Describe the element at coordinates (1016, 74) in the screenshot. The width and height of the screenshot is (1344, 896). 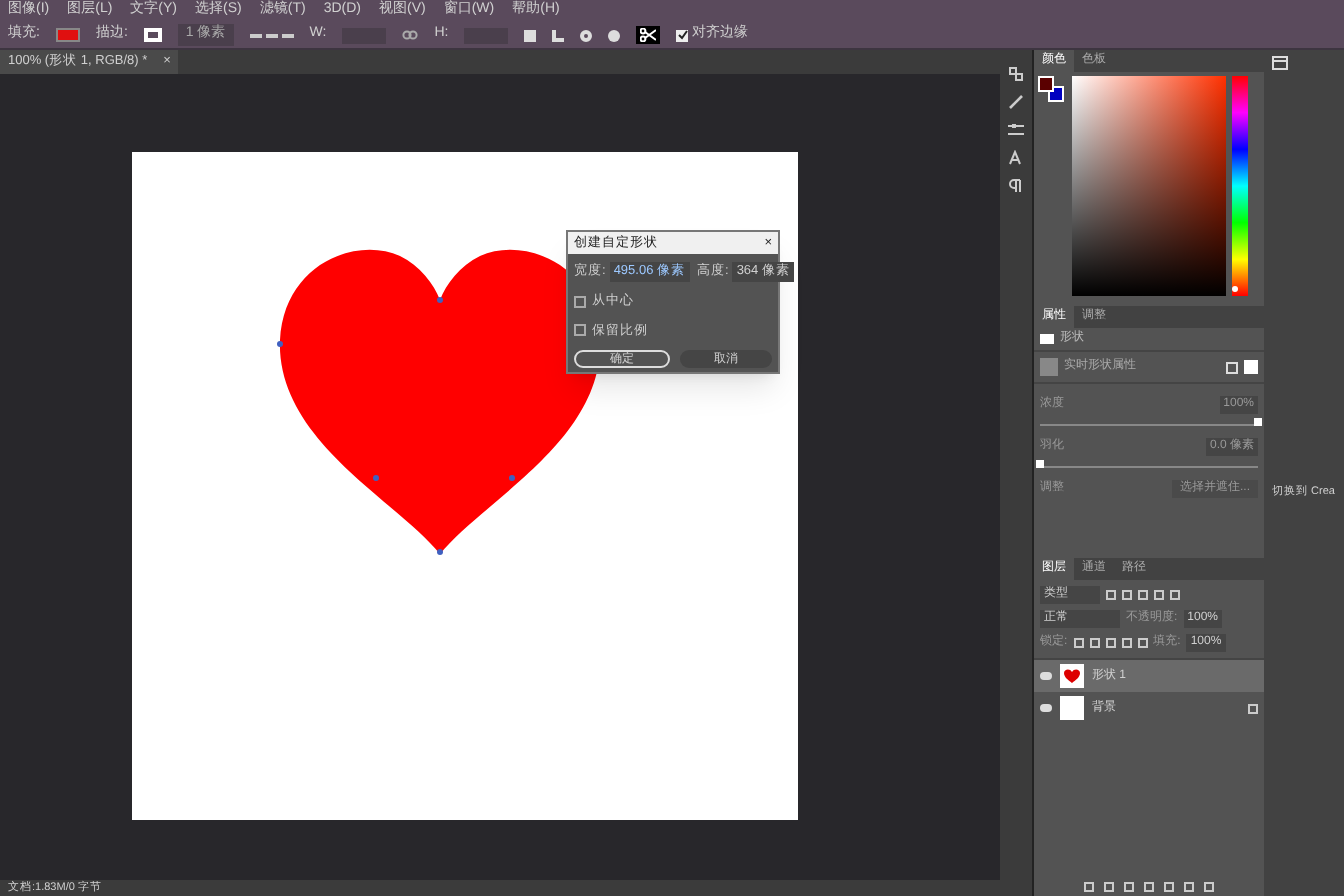
I see `history-icon` at that location.